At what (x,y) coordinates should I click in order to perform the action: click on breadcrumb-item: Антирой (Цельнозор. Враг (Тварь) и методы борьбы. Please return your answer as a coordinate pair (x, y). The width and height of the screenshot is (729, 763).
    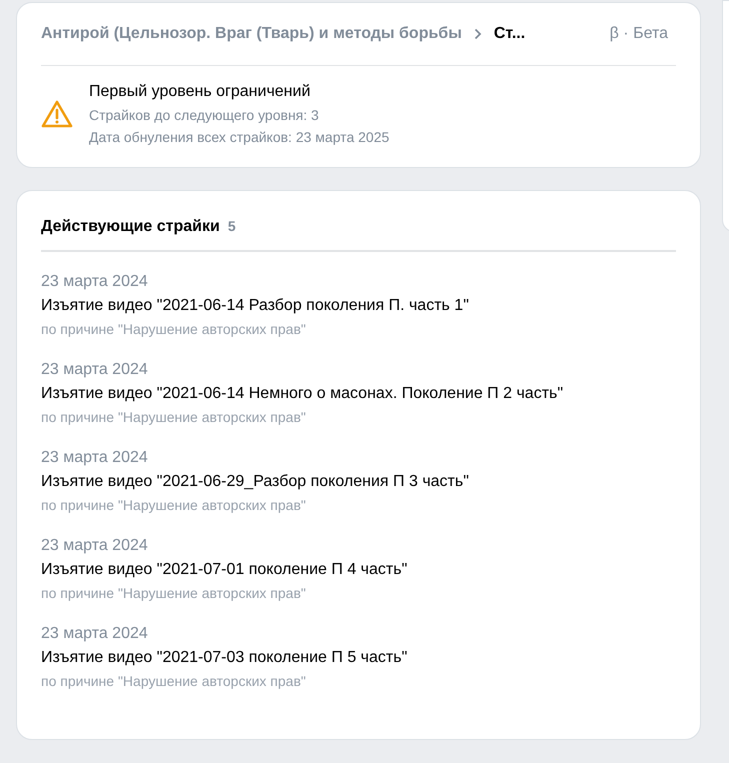
    Looking at the image, I should click on (251, 34).